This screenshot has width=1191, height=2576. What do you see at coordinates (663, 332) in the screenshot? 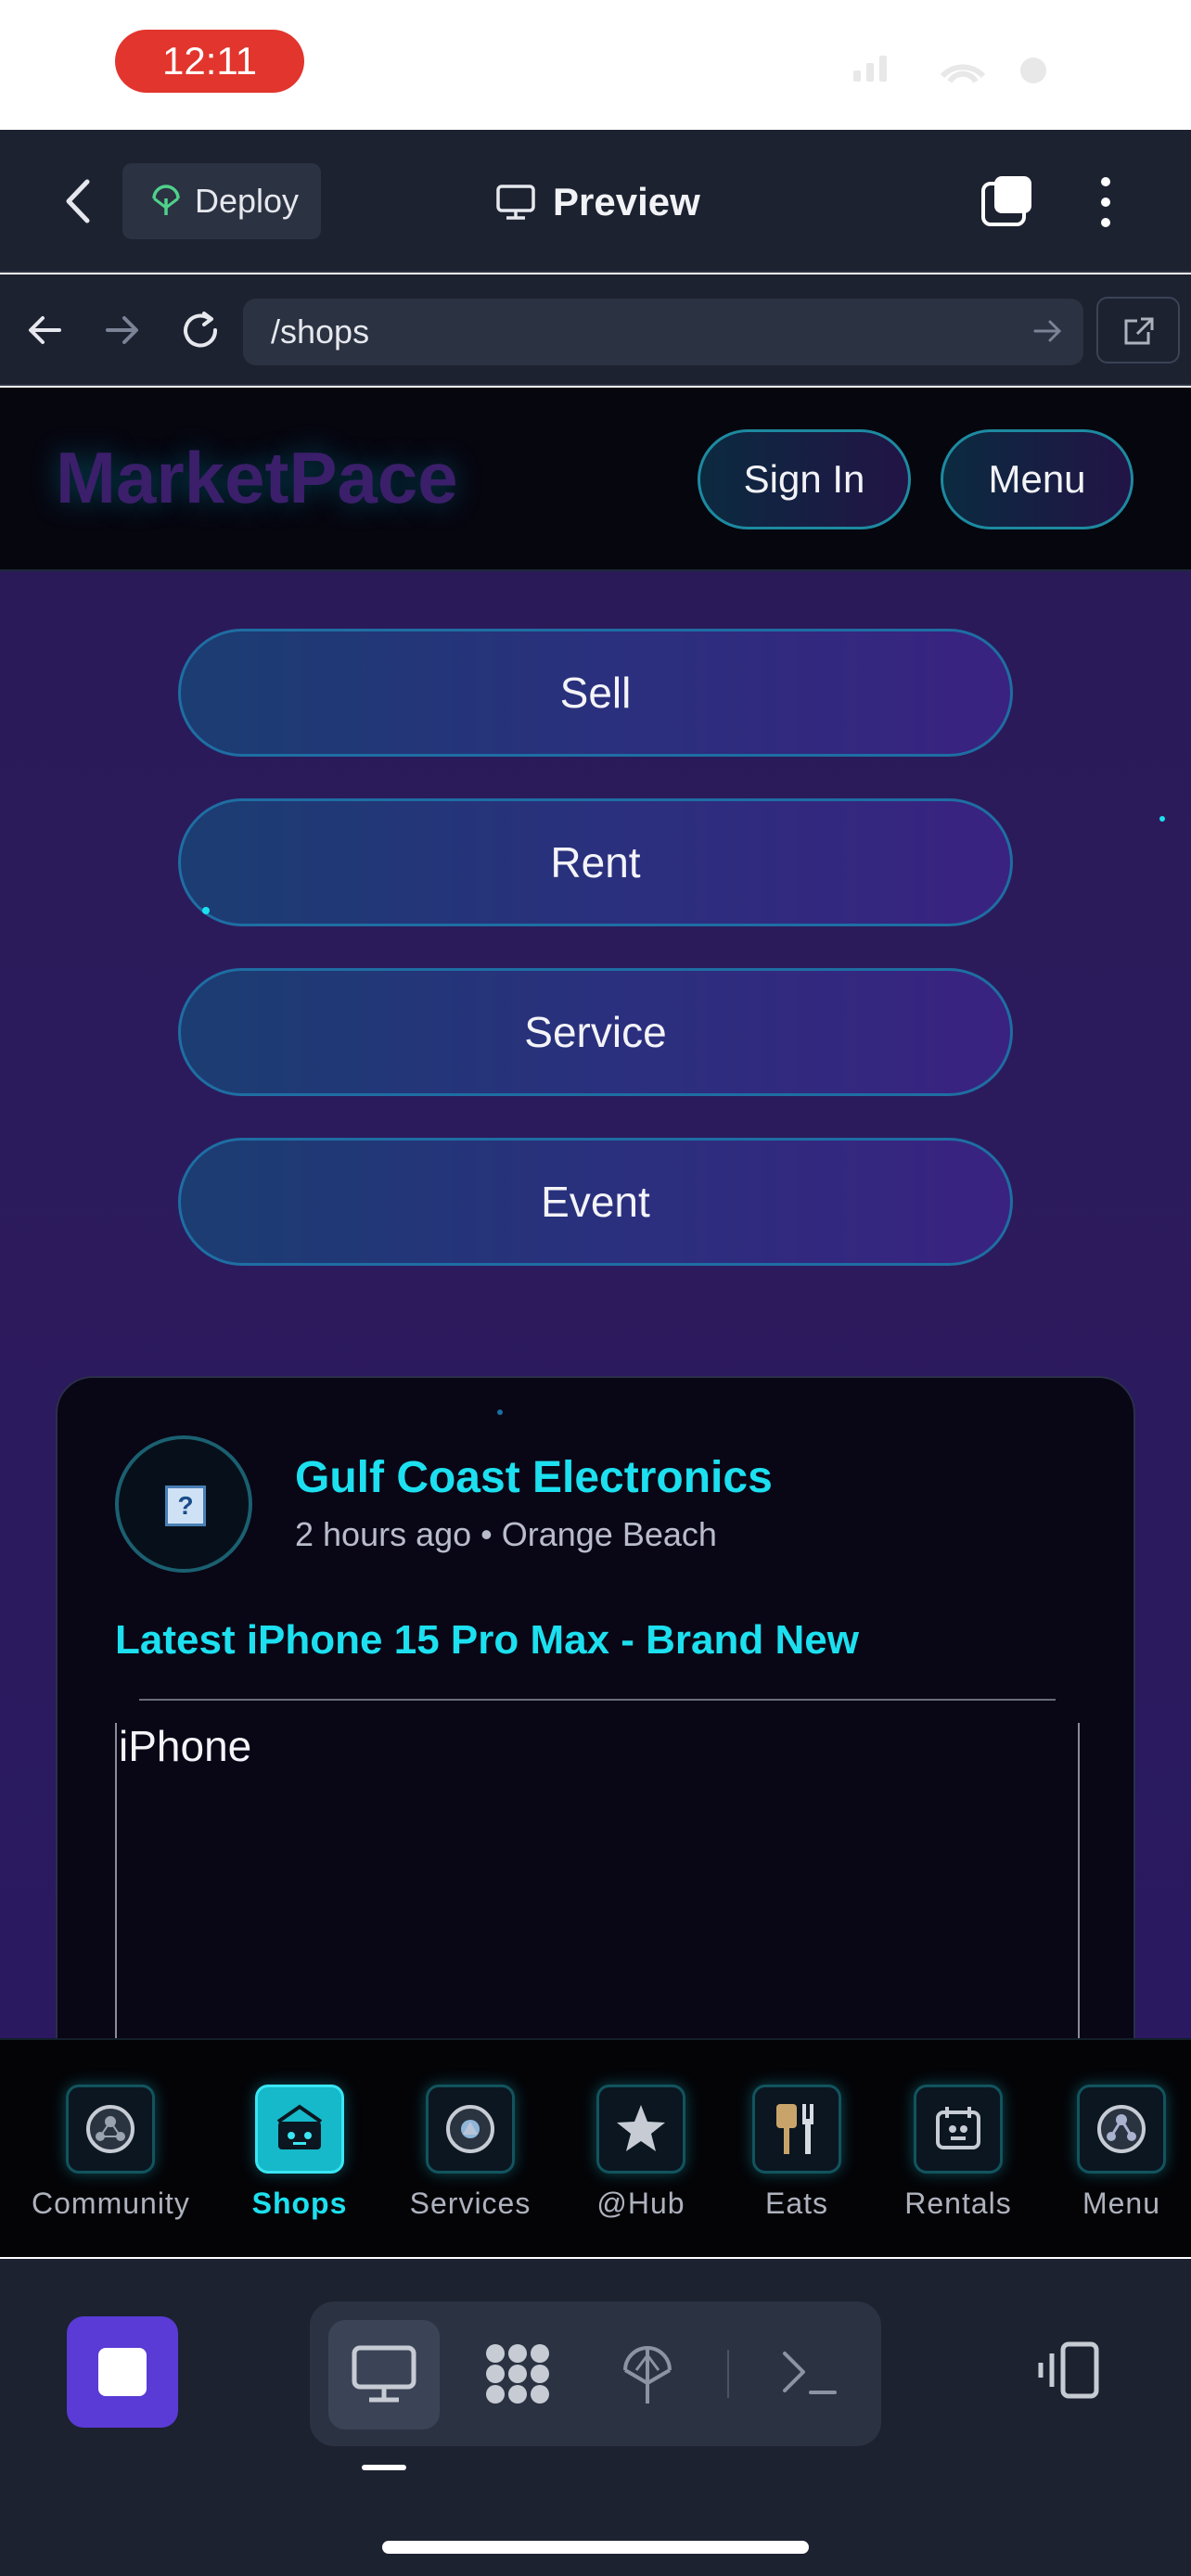
I see `url-input: /shops` at bounding box center [663, 332].